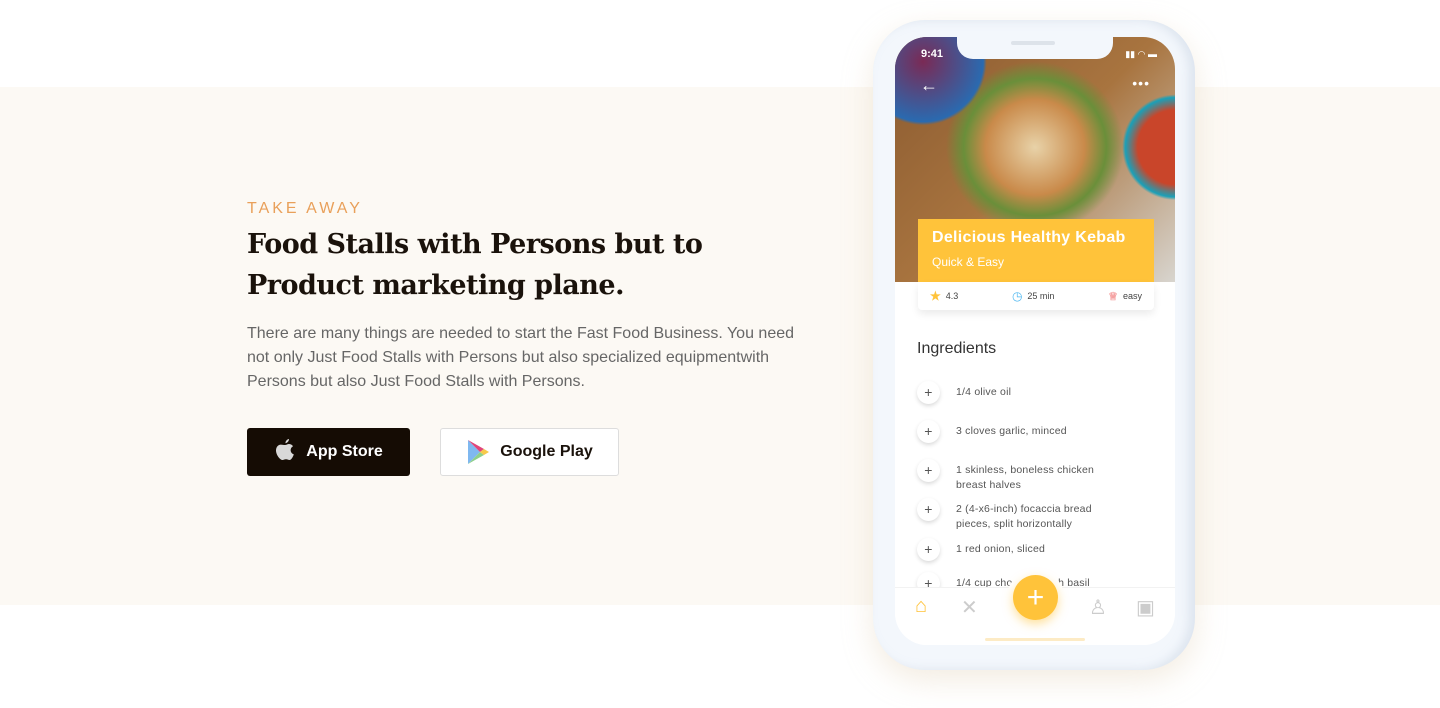  Describe the element at coordinates (921, 606) in the screenshot. I see `home-icon: ⌂` at that location.